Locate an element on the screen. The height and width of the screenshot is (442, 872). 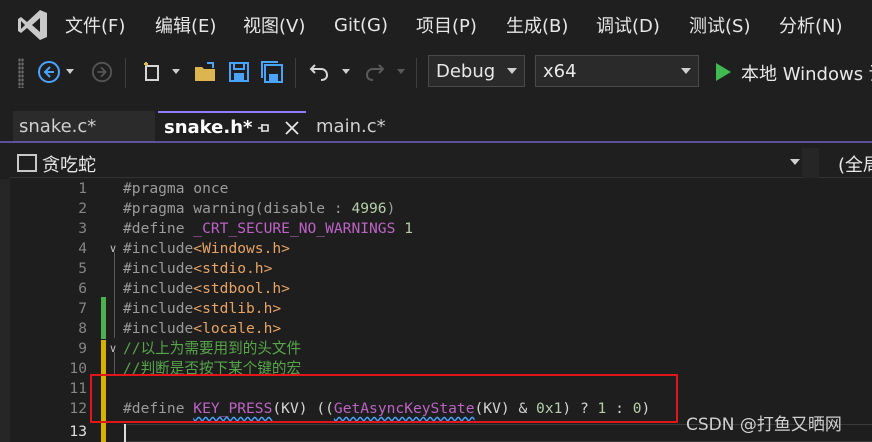
open-file-button is located at coordinates (205, 72).